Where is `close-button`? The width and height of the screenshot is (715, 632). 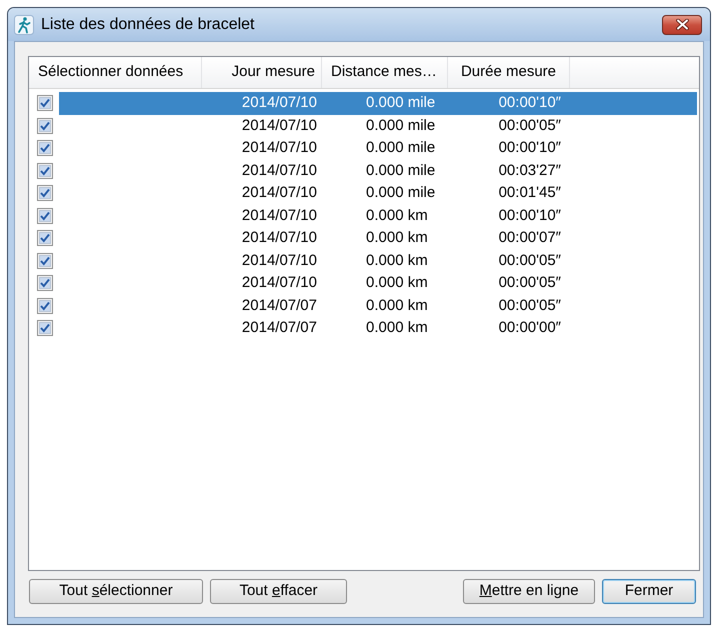
close-button is located at coordinates (682, 24).